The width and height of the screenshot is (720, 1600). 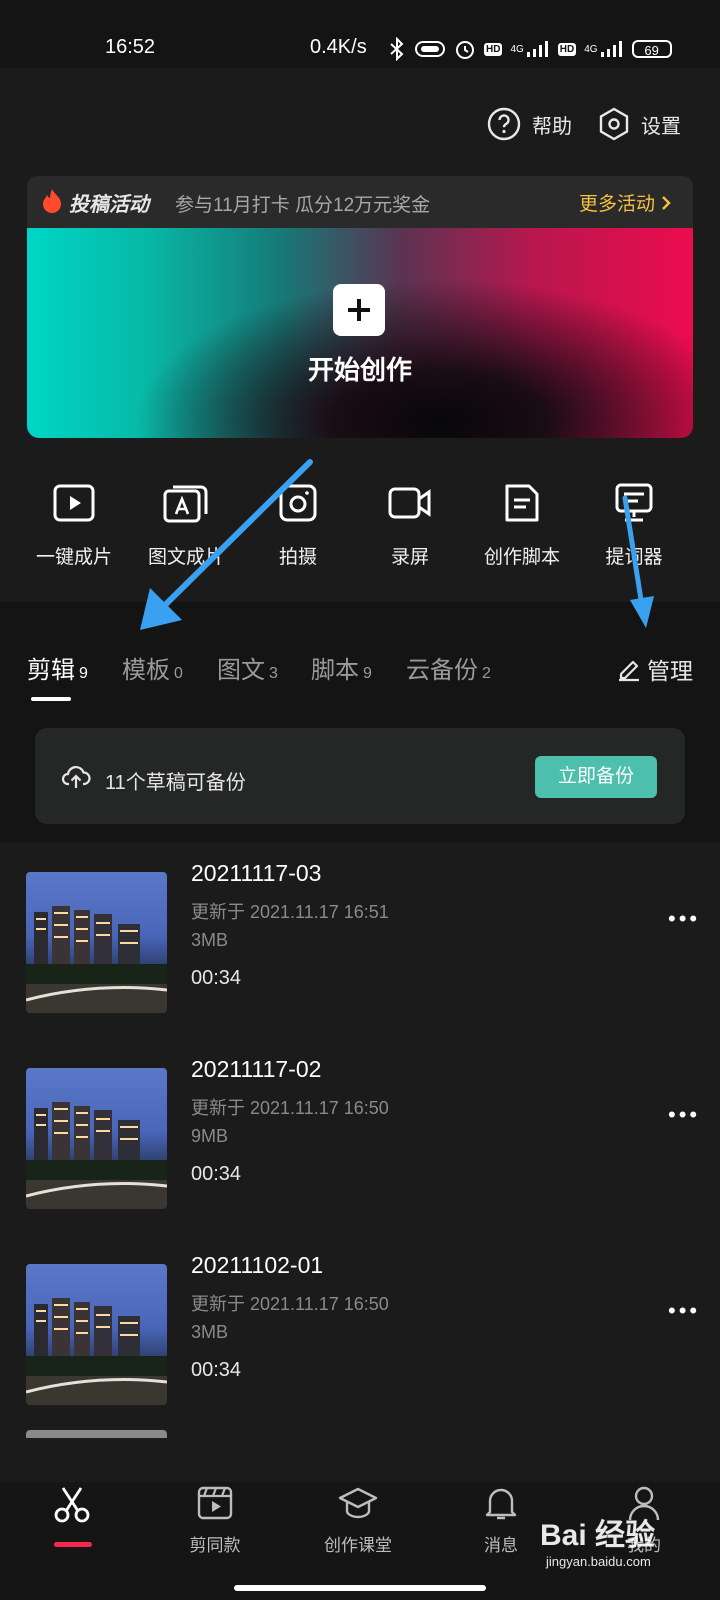 I want to click on tab-cloud-backup: 云备份 2, so click(x=448, y=667).